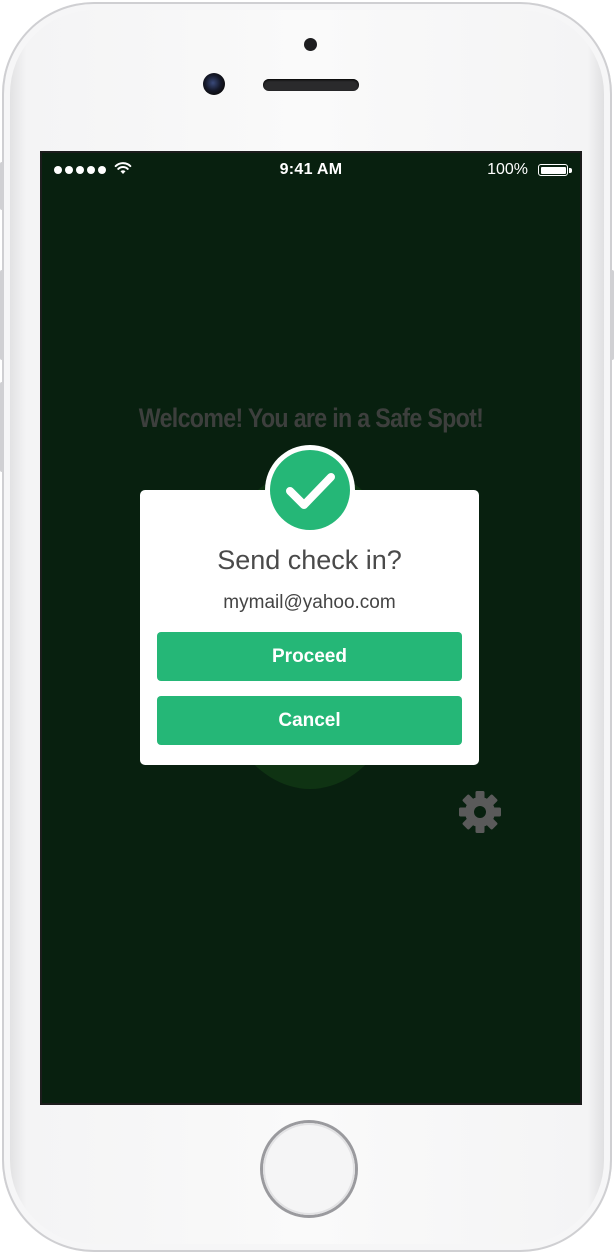 This screenshot has width=616, height=1255. I want to click on checkmark-icon, so click(310, 491).